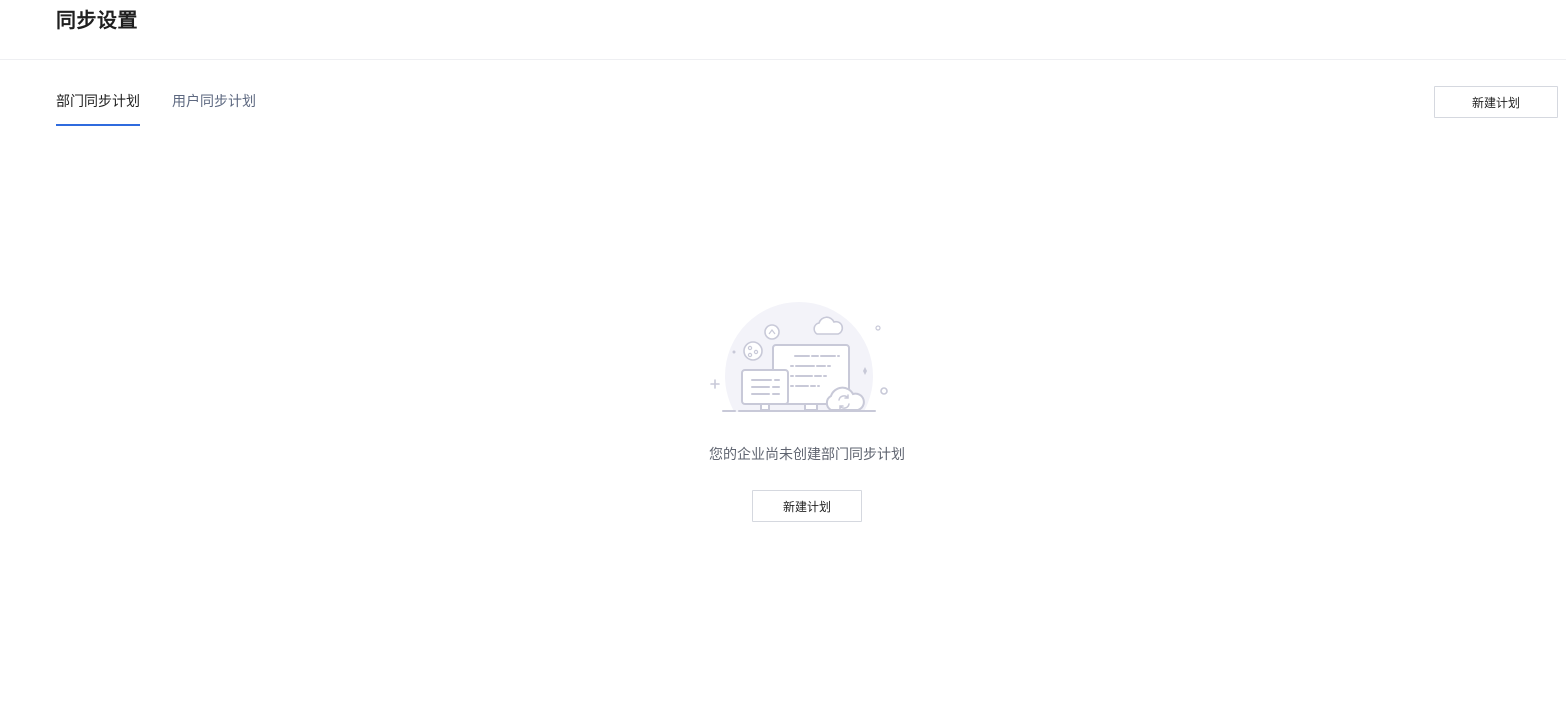 This screenshot has width=1566, height=717. I want to click on page-header: 同步设置, so click(783, 30).